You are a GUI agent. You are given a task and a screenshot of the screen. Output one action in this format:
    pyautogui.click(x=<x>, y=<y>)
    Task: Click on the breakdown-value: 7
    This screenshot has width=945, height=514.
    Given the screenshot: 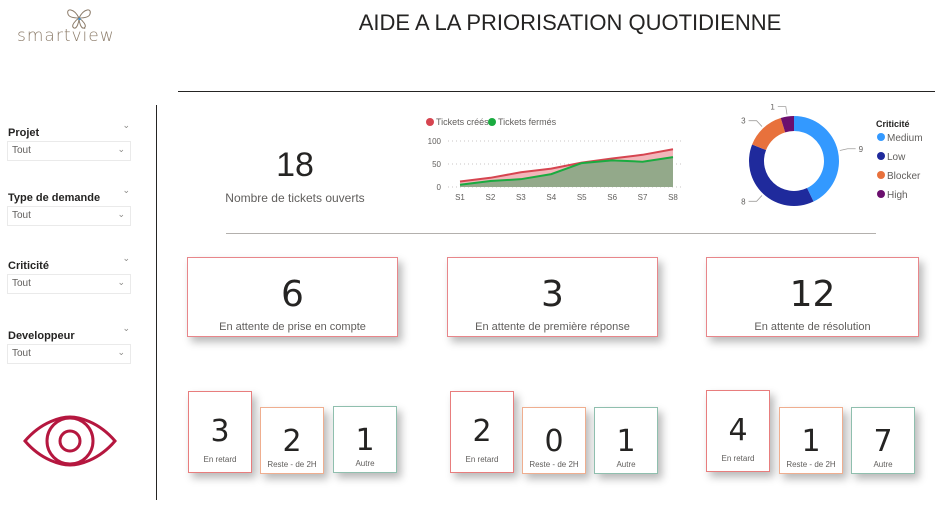 What is the action you would take?
    pyautogui.click(x=883, y=441)
    